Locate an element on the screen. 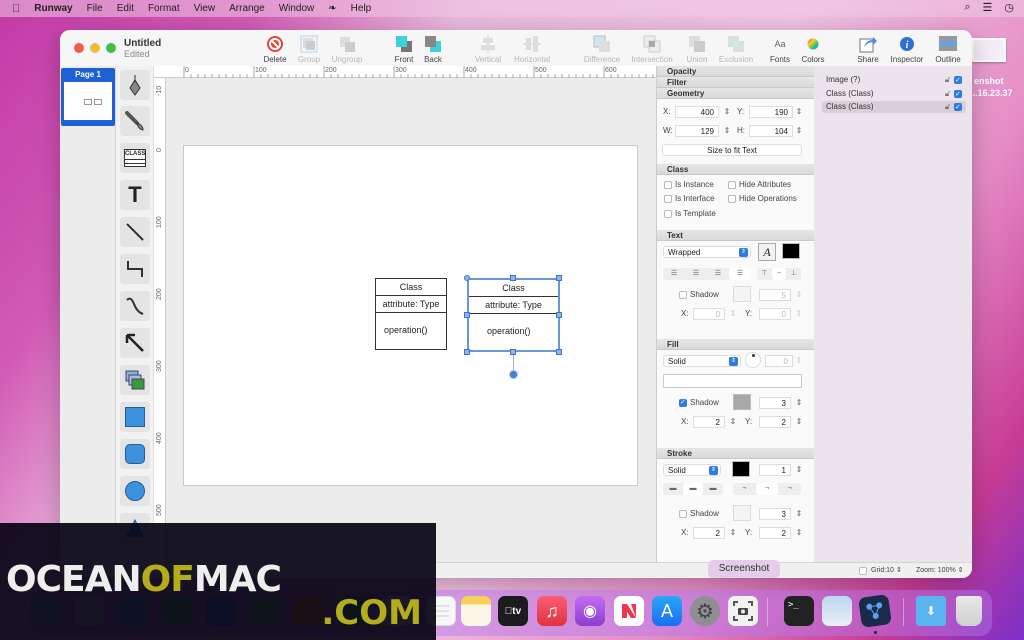 This screenshot has width=1024, height=640. dock-podcasts: ◉ is located at coordinates (590, 611).